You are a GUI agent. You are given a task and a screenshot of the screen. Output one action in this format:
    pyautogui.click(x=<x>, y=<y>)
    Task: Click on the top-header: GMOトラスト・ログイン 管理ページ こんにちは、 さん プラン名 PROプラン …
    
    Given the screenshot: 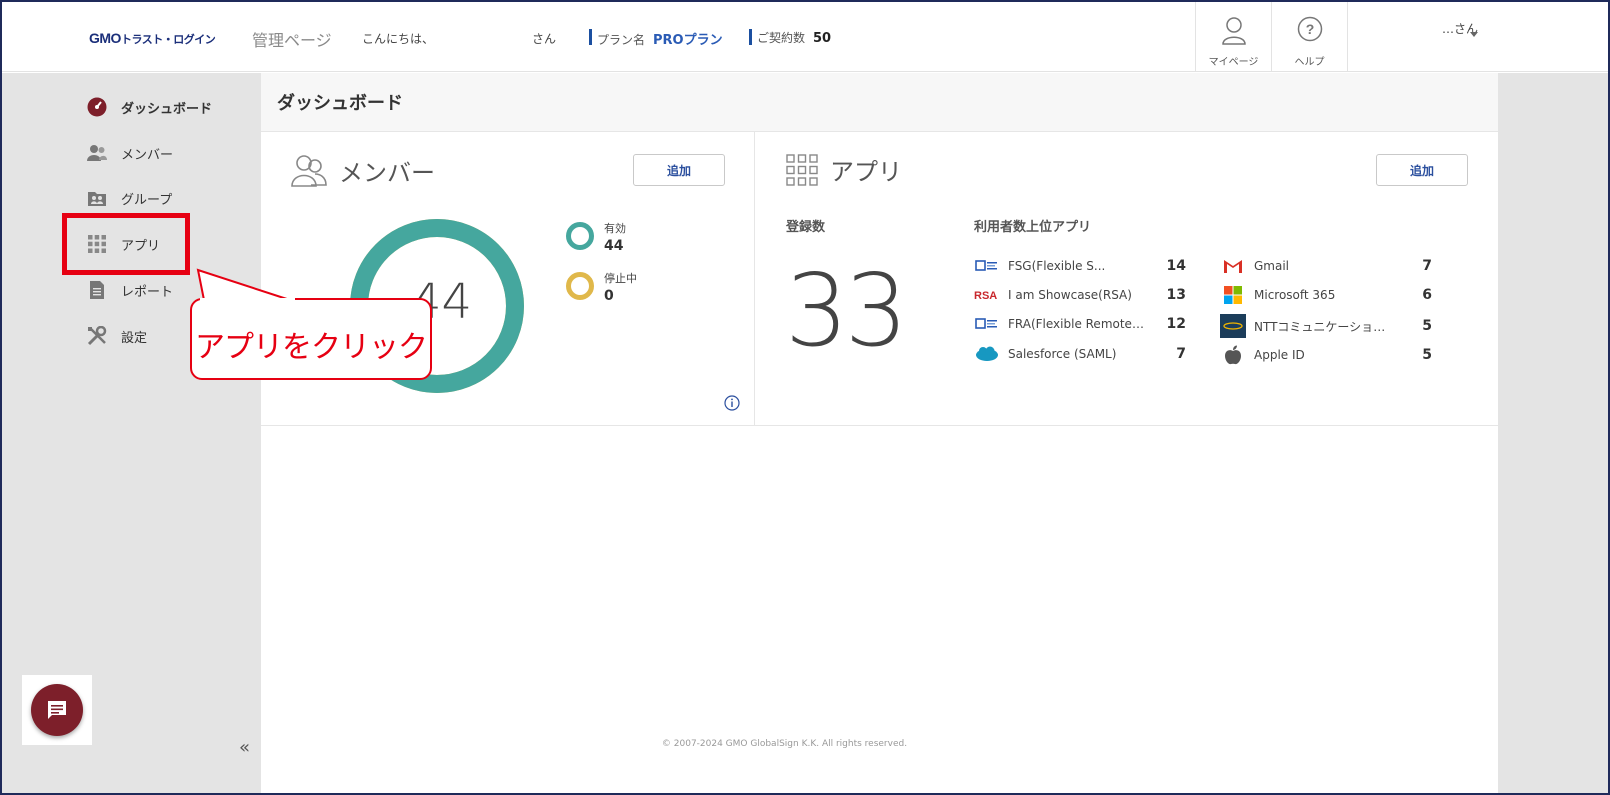 What is the action you would take?
    pyautogui.click(x=805, y=37)
    